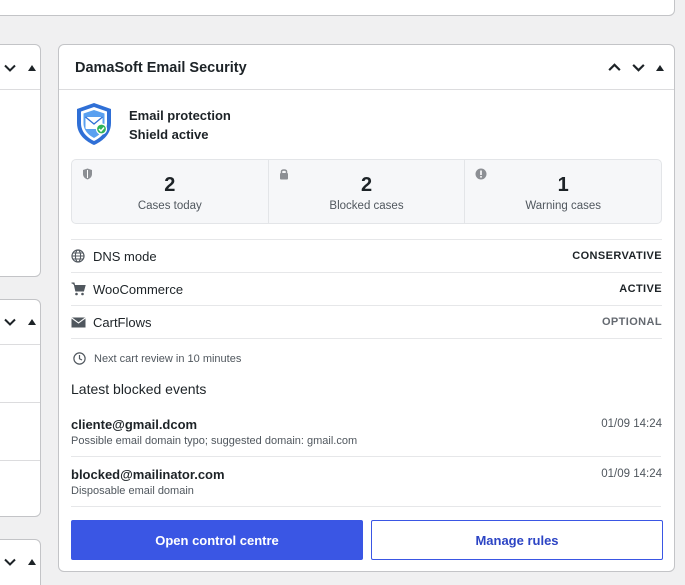  What do you see at coordinates (366, 206) in the screenshot?
I see `stat-label: Blocked cases` at bounding box center [366, 206].